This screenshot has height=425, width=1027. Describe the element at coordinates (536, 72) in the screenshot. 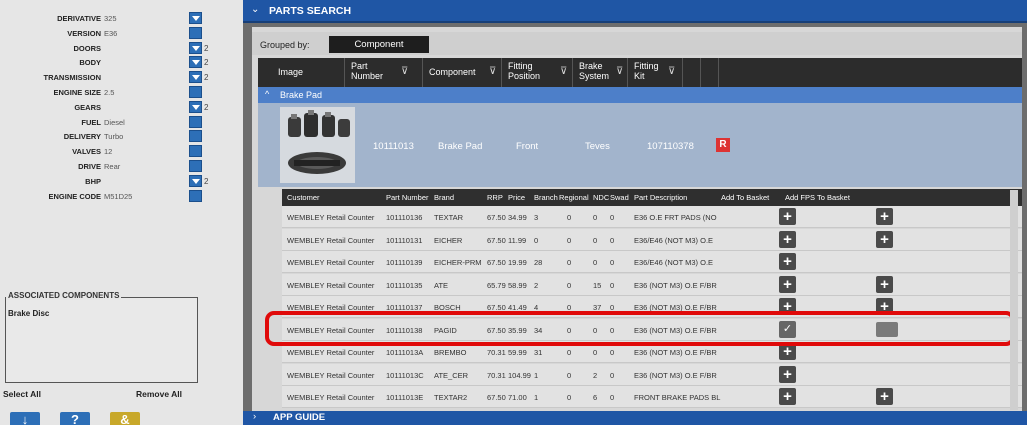

I see `col-fitting-position: Fitting Position ⊽` at that location.